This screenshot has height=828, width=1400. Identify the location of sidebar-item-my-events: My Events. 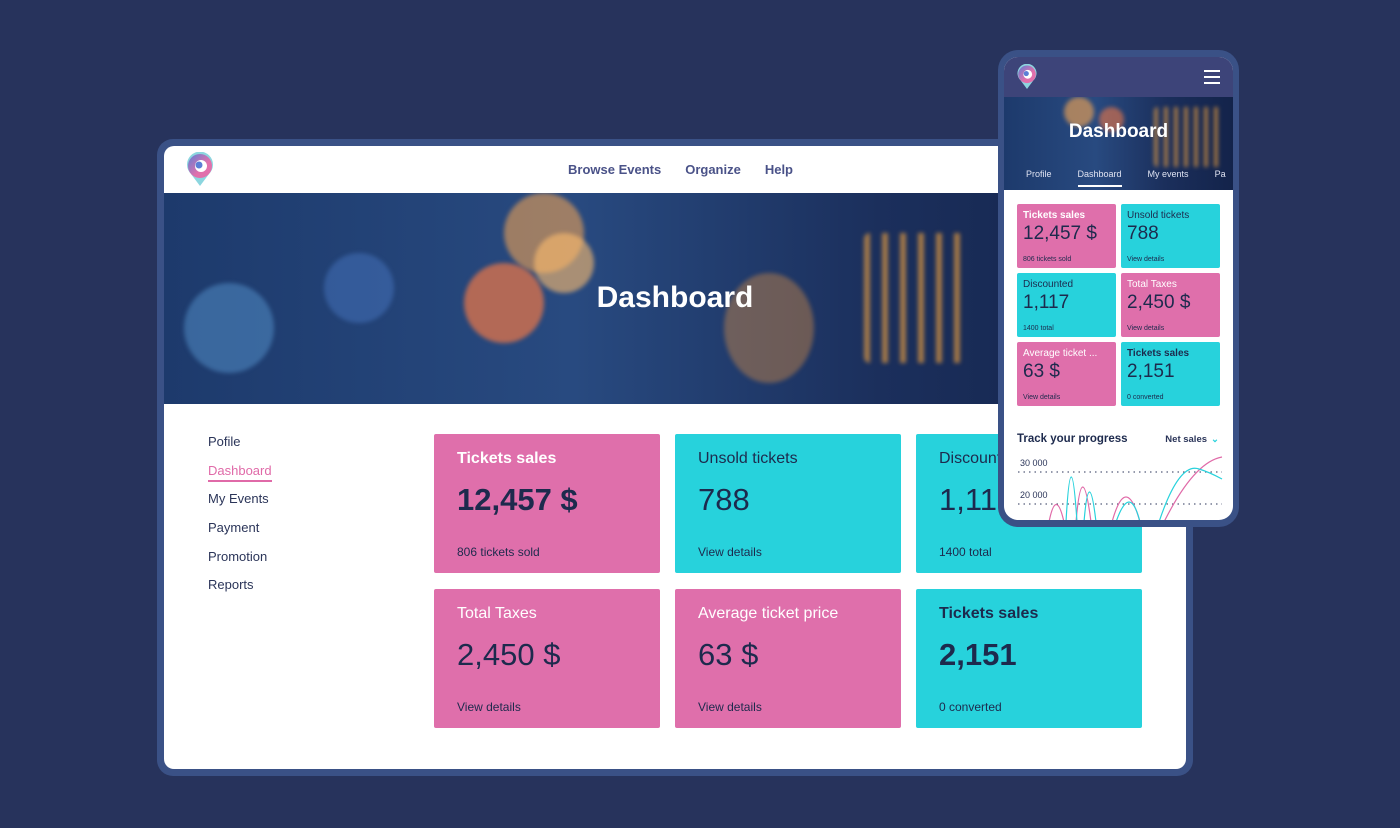
(240, 505).